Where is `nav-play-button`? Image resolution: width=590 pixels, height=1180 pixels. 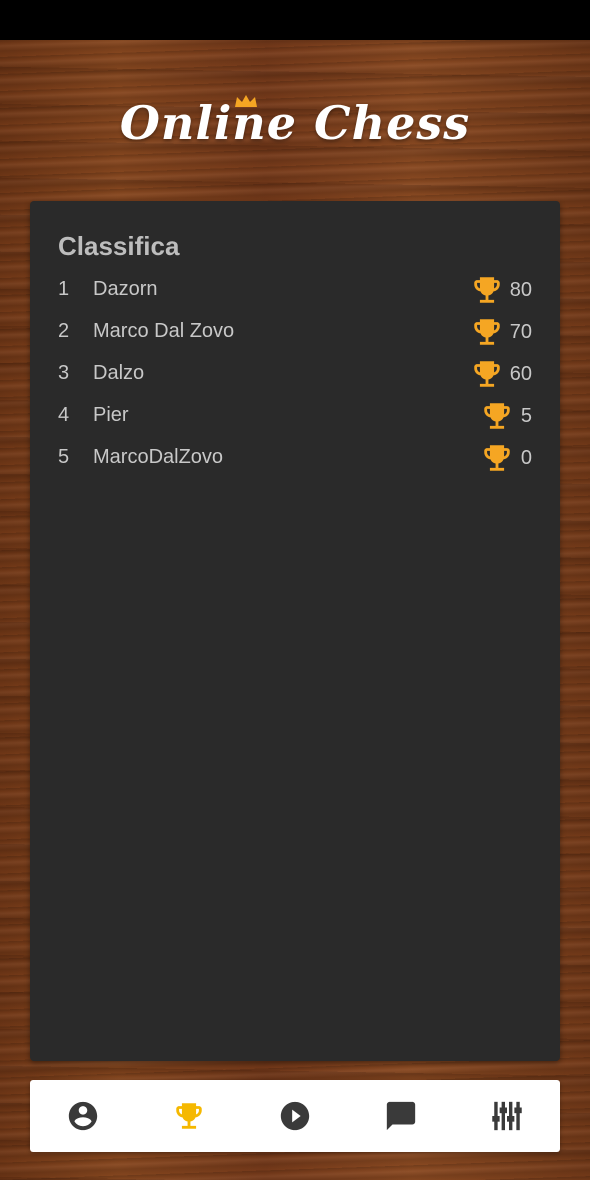
nav-play-button is located at coordinates (295, 1116).